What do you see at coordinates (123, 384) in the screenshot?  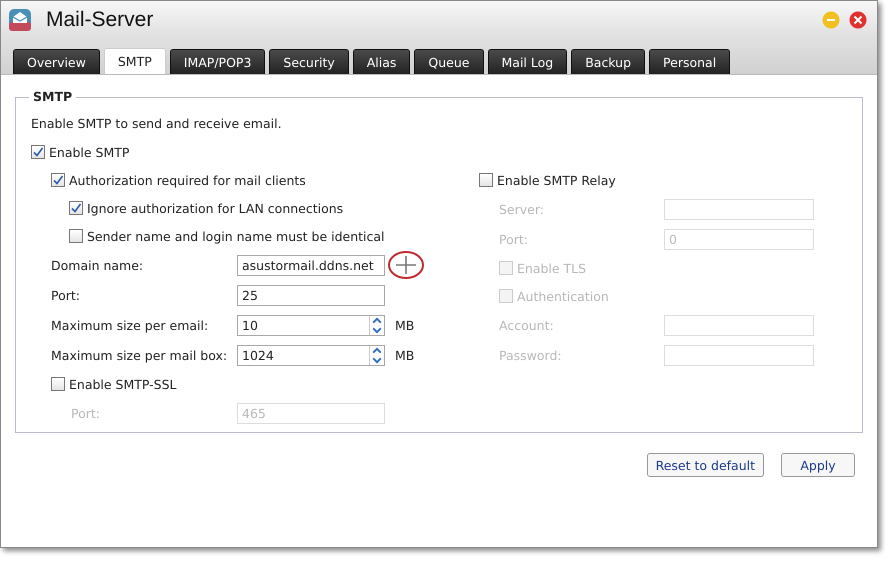 I see `checkbox-label: Enable SMTP-SSL` at bounding box center [123, 384].